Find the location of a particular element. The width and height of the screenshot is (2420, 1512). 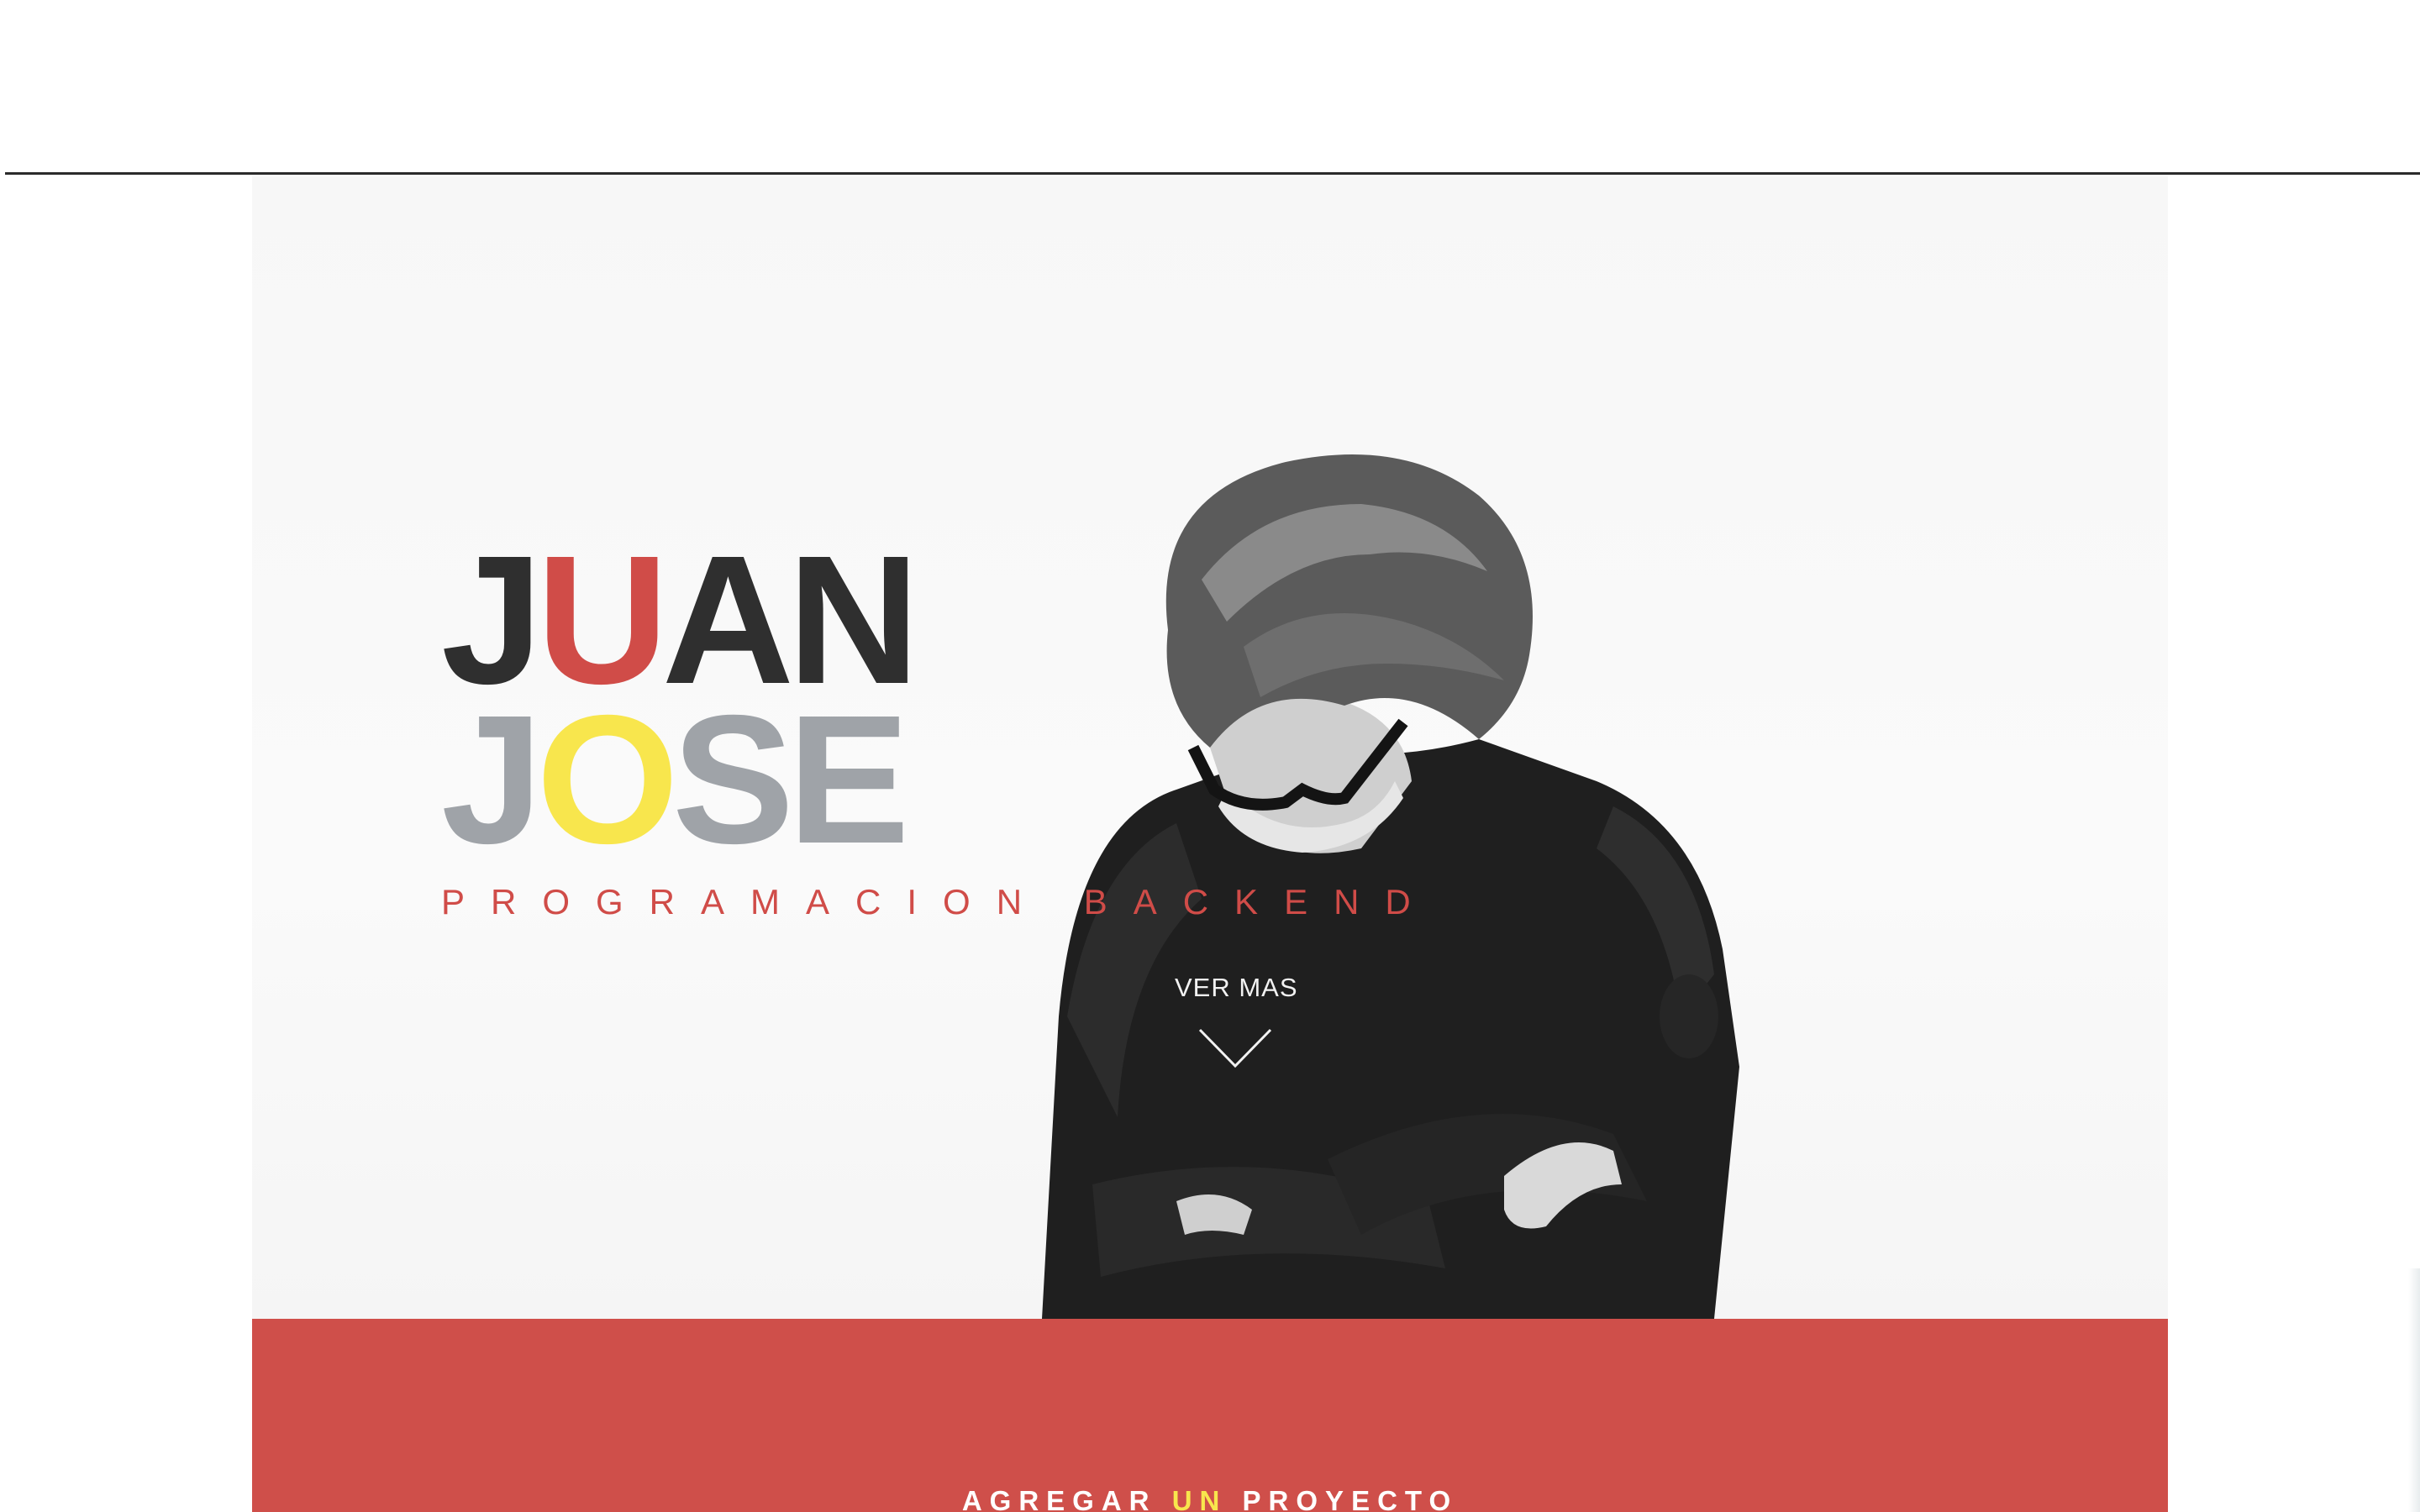

window-edge is located at coordinates (2414, 1390).